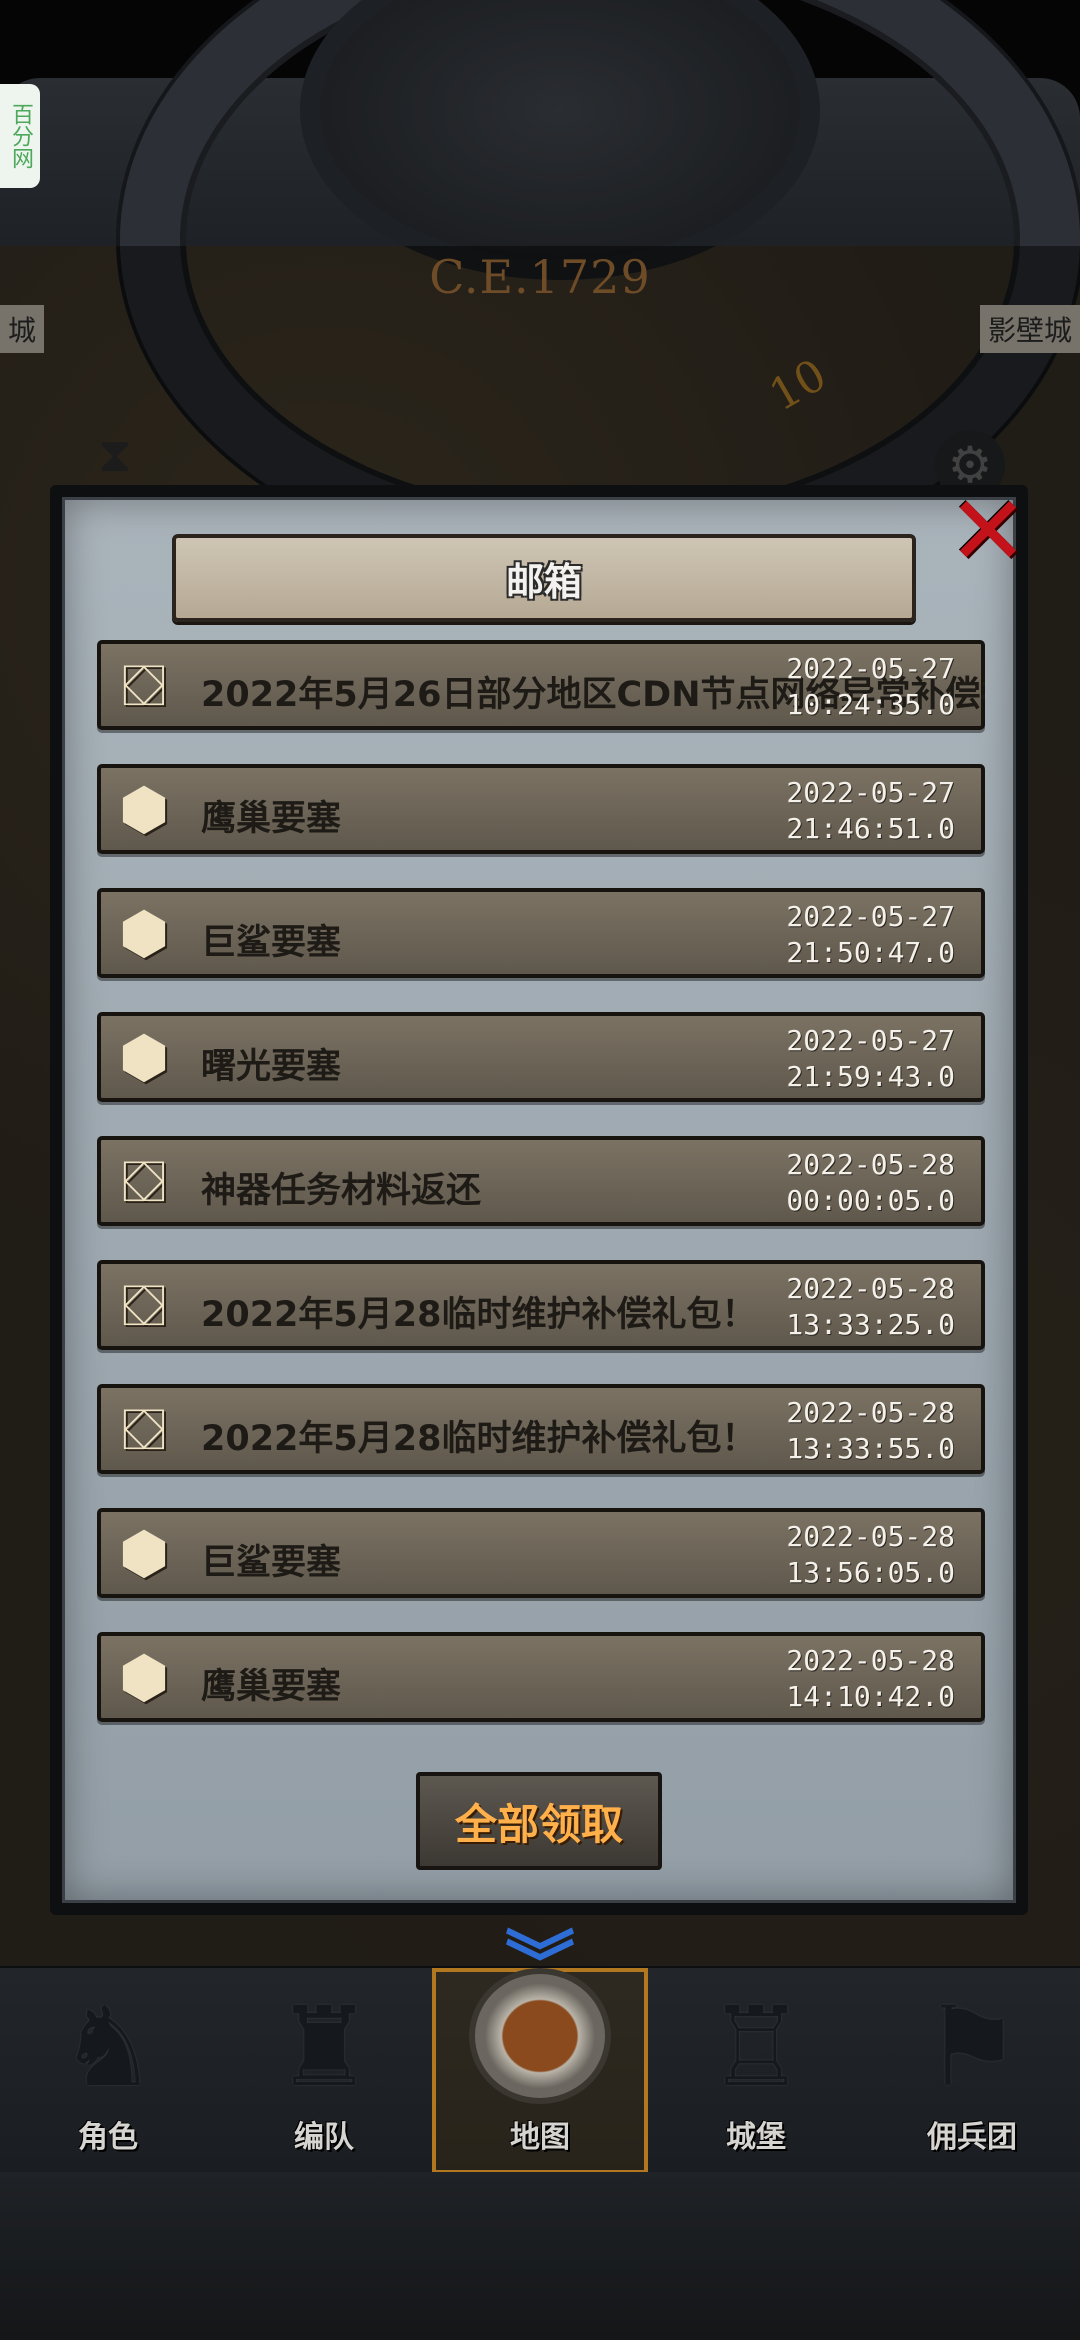 This screenshot has width=1080, height=2340. What do you see at coordinates (870, 952) in the screenshot?
I see `mail-time: 21:50:47.0` at bounding box center [870, 952].